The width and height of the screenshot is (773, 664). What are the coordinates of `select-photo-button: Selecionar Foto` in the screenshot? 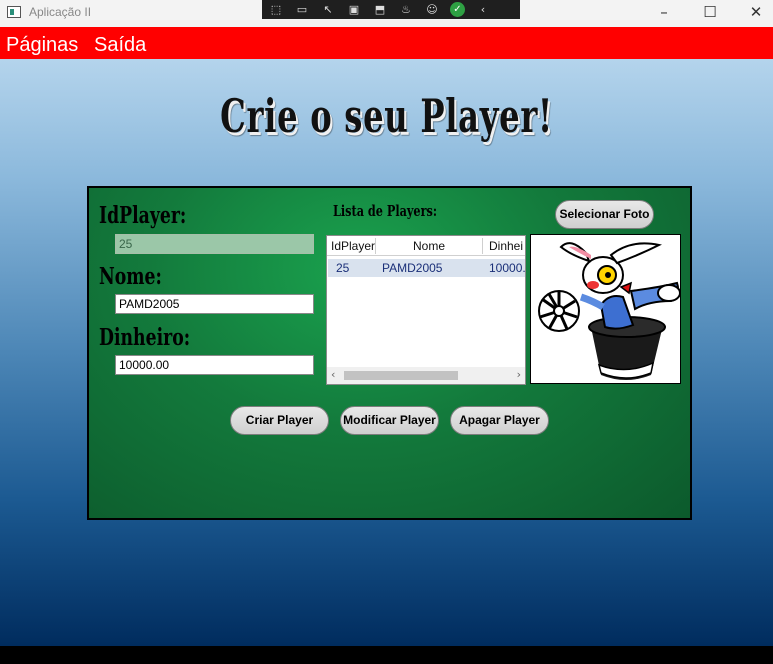 It's located at (604, 214).